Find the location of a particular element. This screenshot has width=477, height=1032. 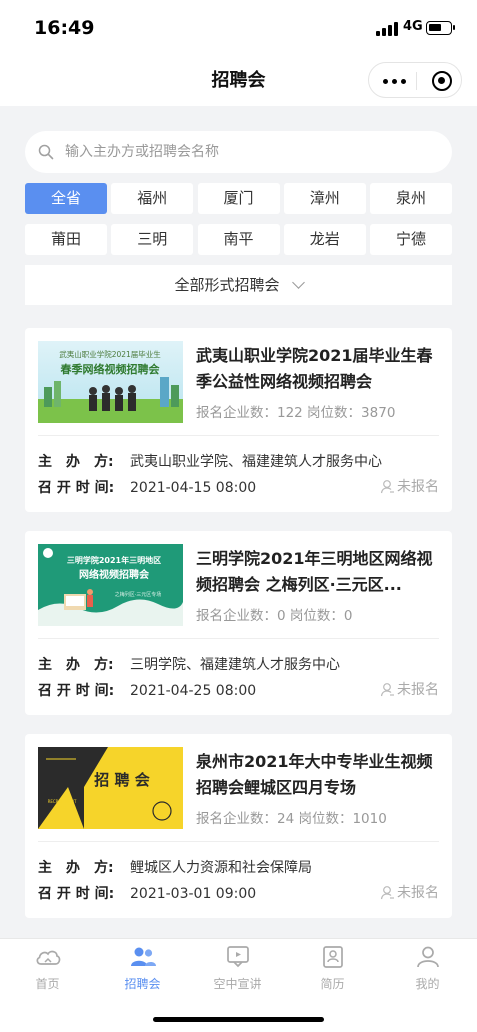

time-value: 2021-04-25 08:00 is located at coordinates (193, 691).